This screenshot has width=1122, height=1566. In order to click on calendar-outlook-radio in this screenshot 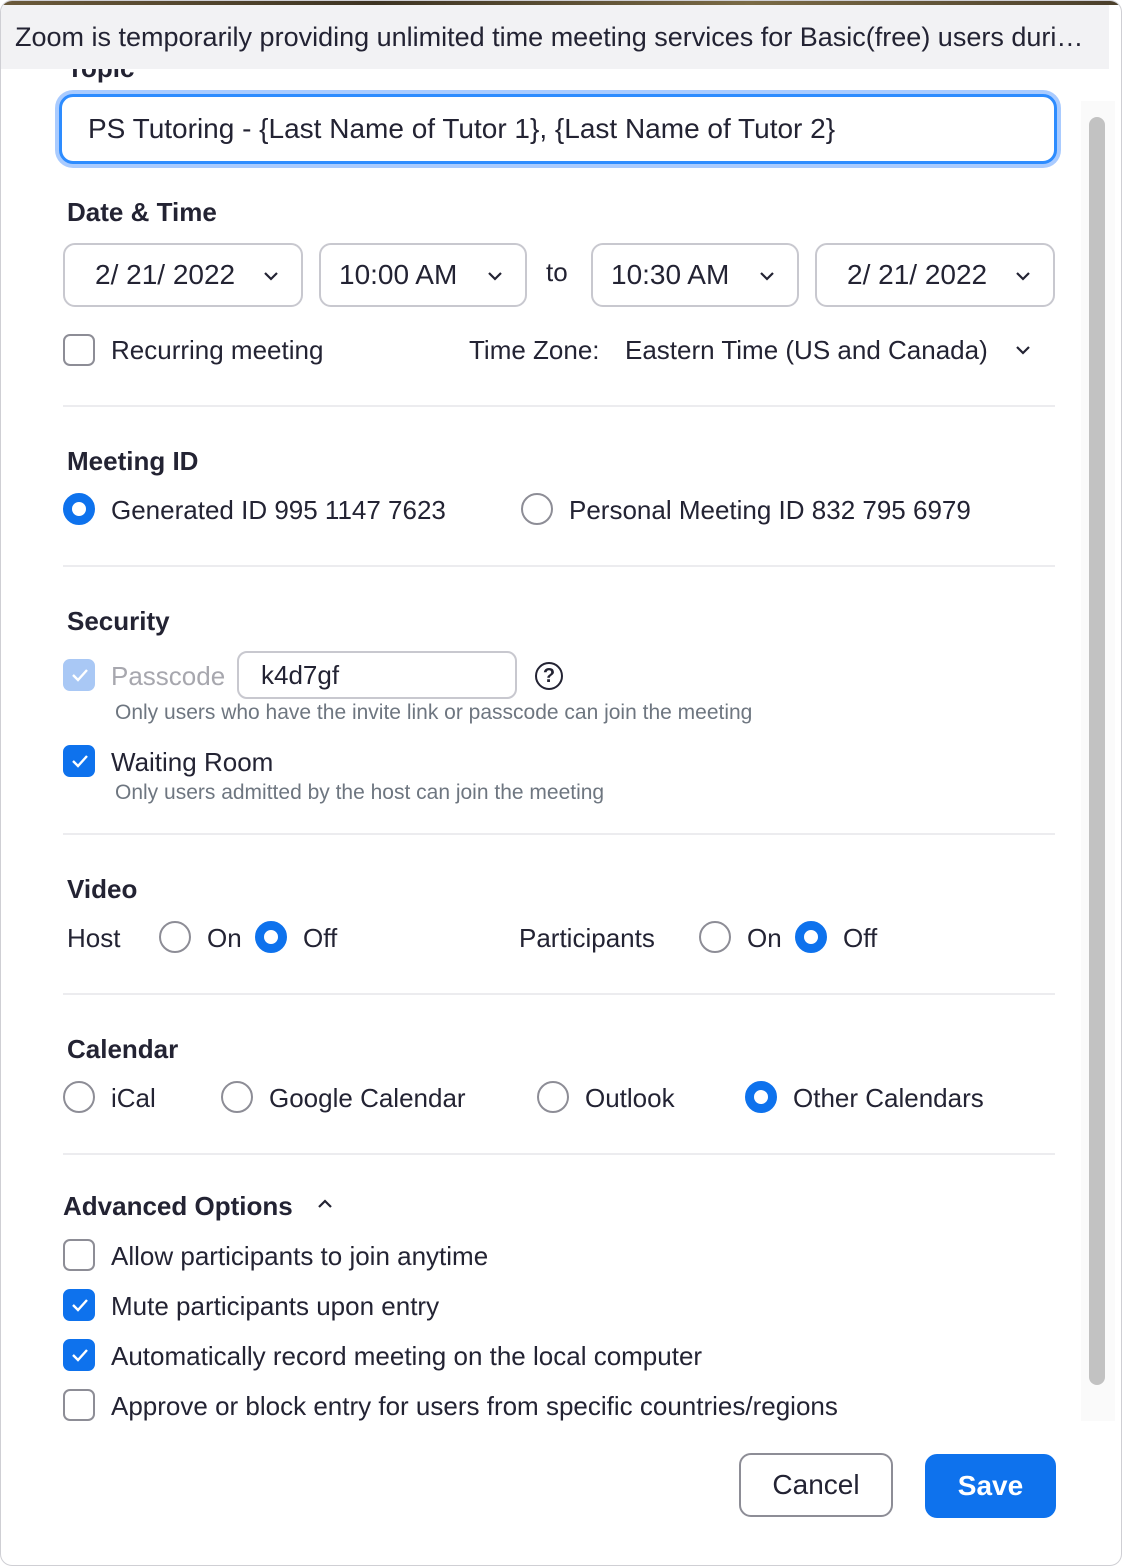, I will do `click(553, 1097)`.